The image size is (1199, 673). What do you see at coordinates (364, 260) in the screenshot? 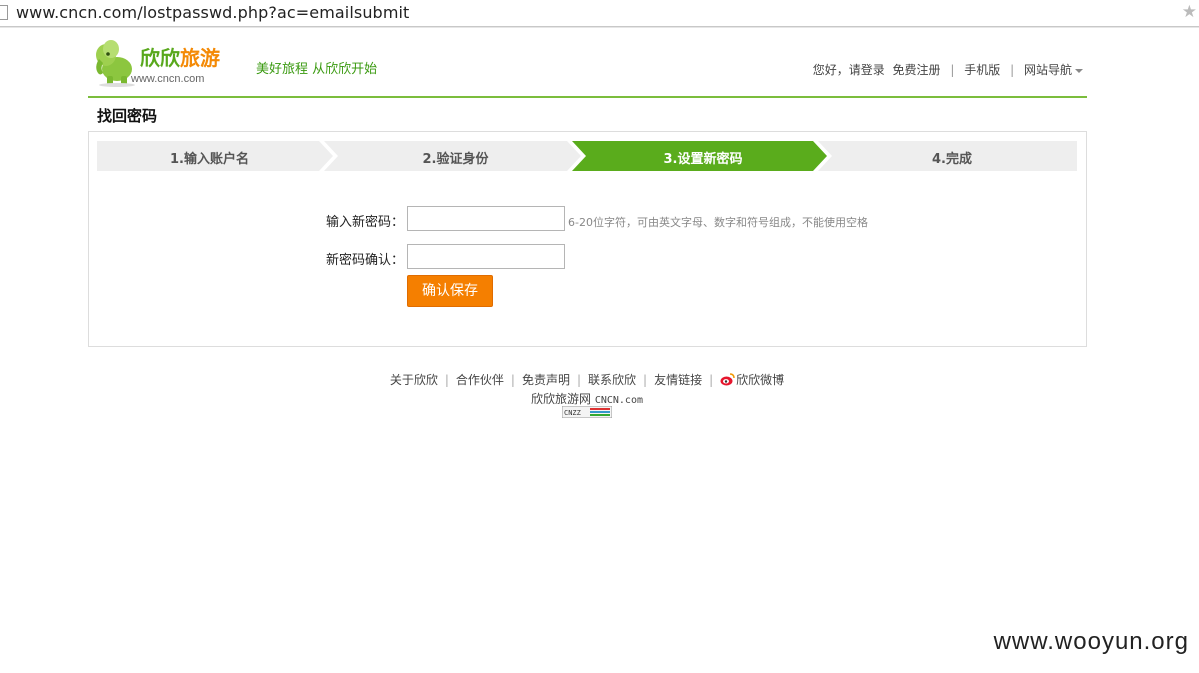
I see `confirm-password-label: 新密码确认：` at bounding box center [364, 260].